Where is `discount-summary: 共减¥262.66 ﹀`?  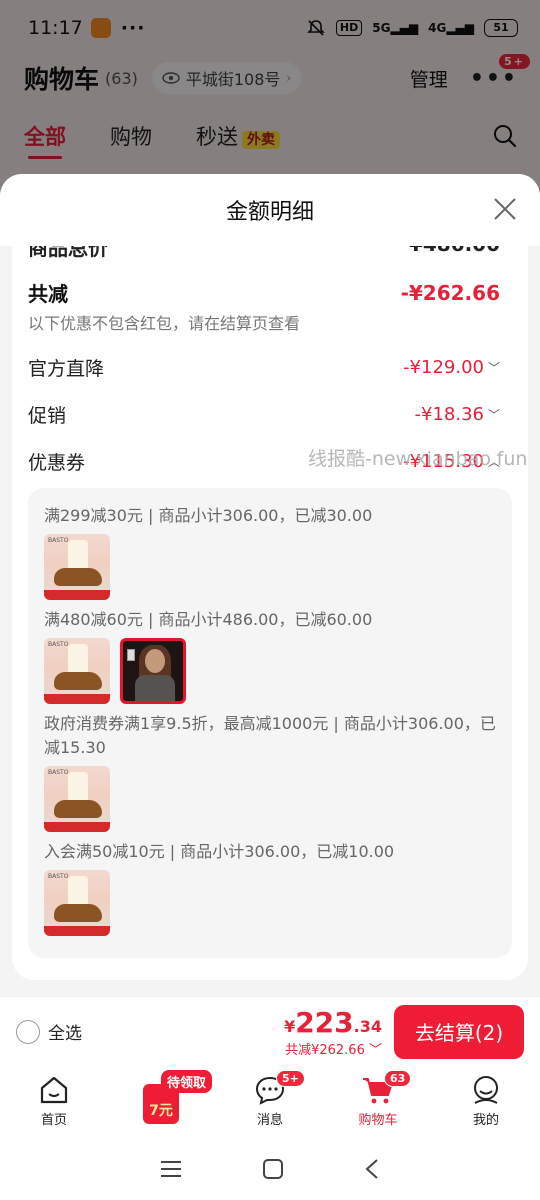 discount-summary: 共减¥262.66 ﹀ is located at coordinates (333, 1050).